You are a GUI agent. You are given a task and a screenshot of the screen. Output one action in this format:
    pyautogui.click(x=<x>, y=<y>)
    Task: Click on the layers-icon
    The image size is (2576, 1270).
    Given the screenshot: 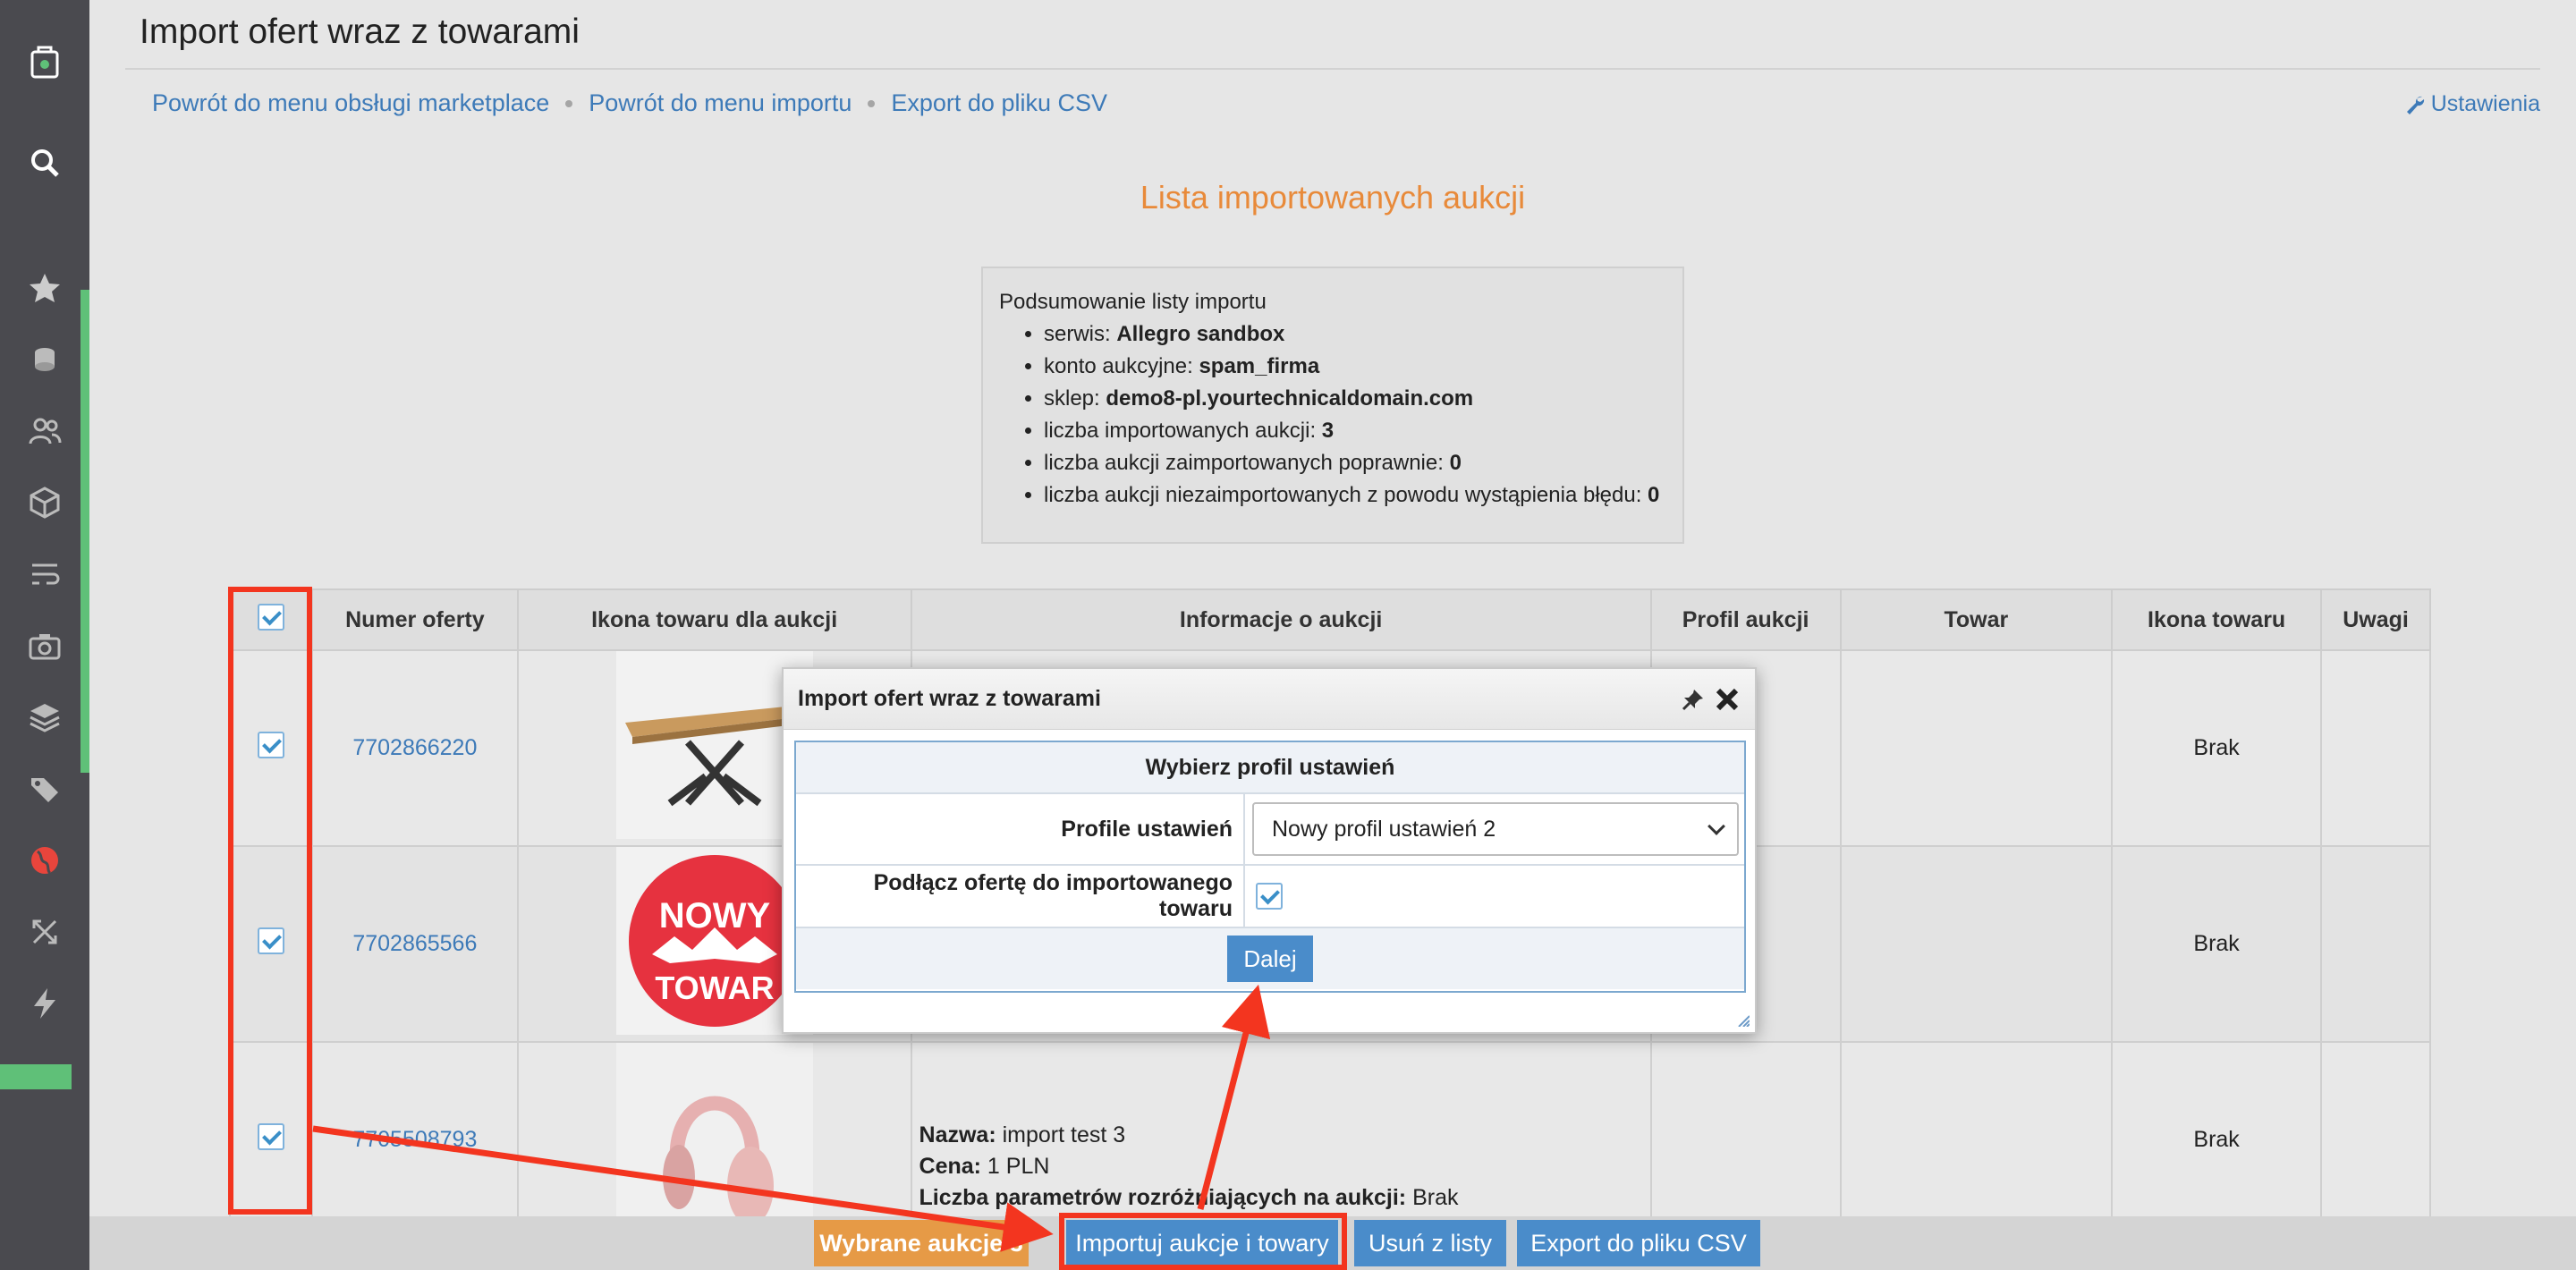 What is the action you would take?
    pyautogui.click(x=44, y=718)
    